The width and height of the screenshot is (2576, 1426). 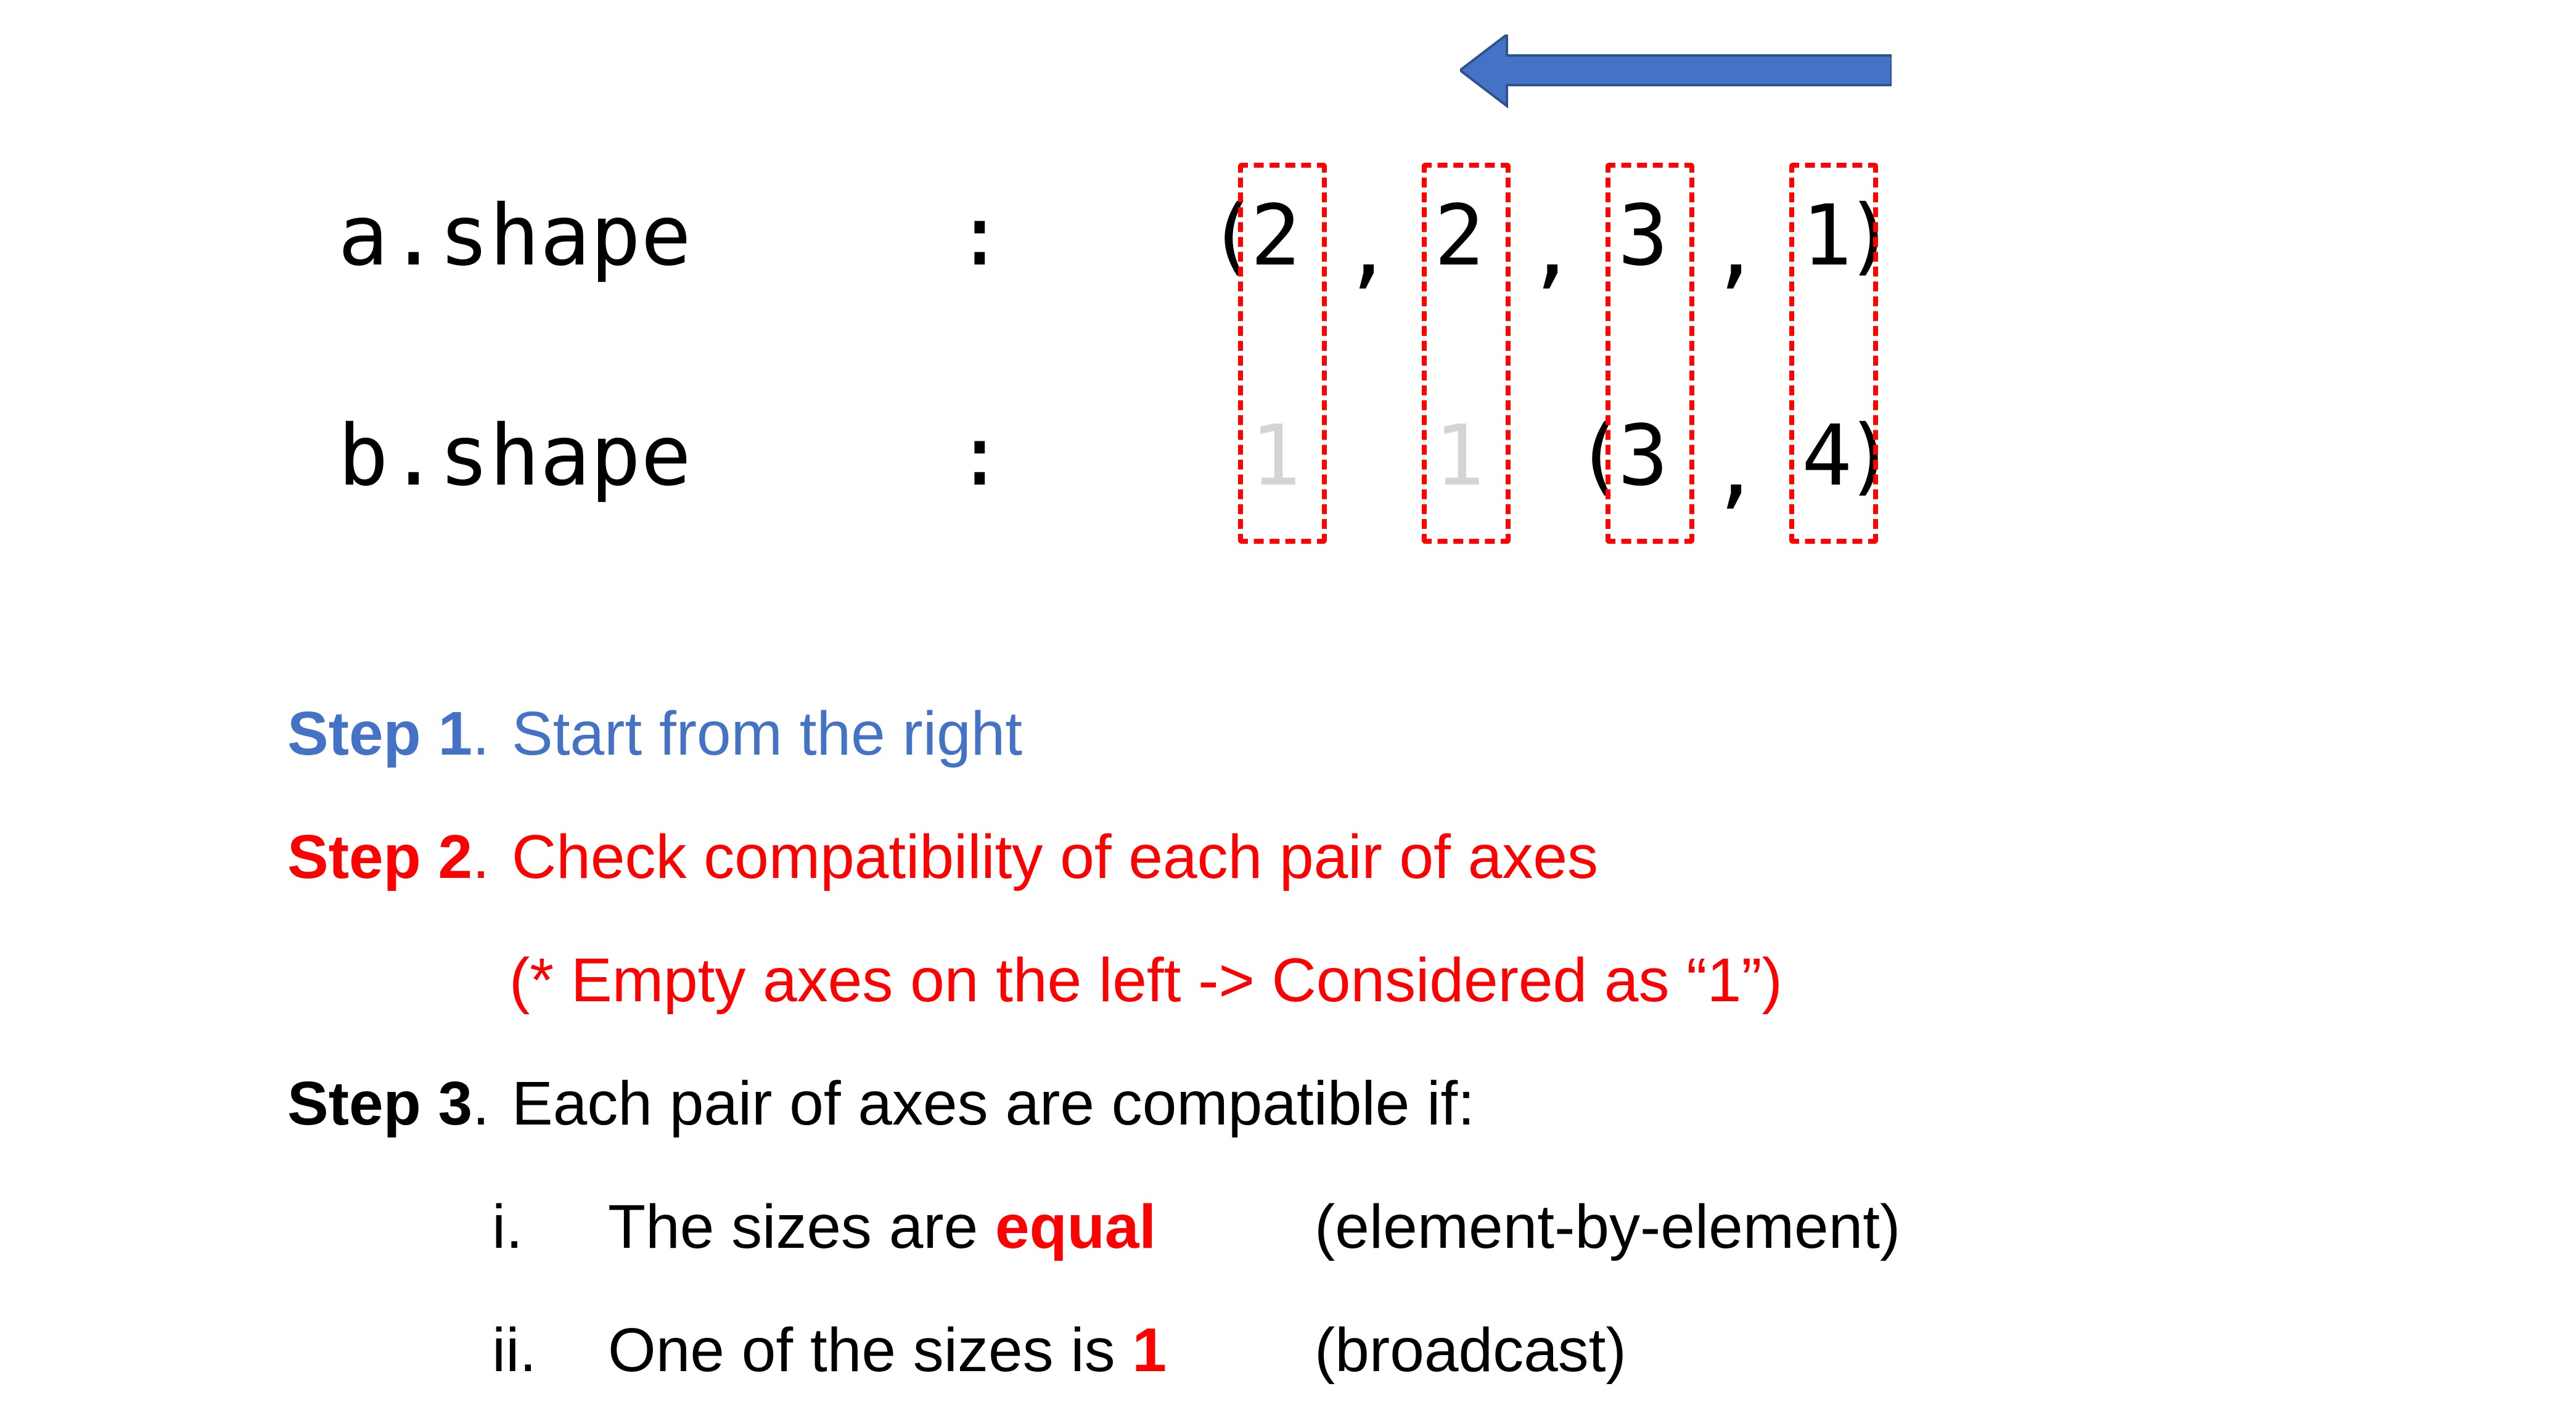 I want to click on a-sep-2: ,, so click(x=1735, y=248).